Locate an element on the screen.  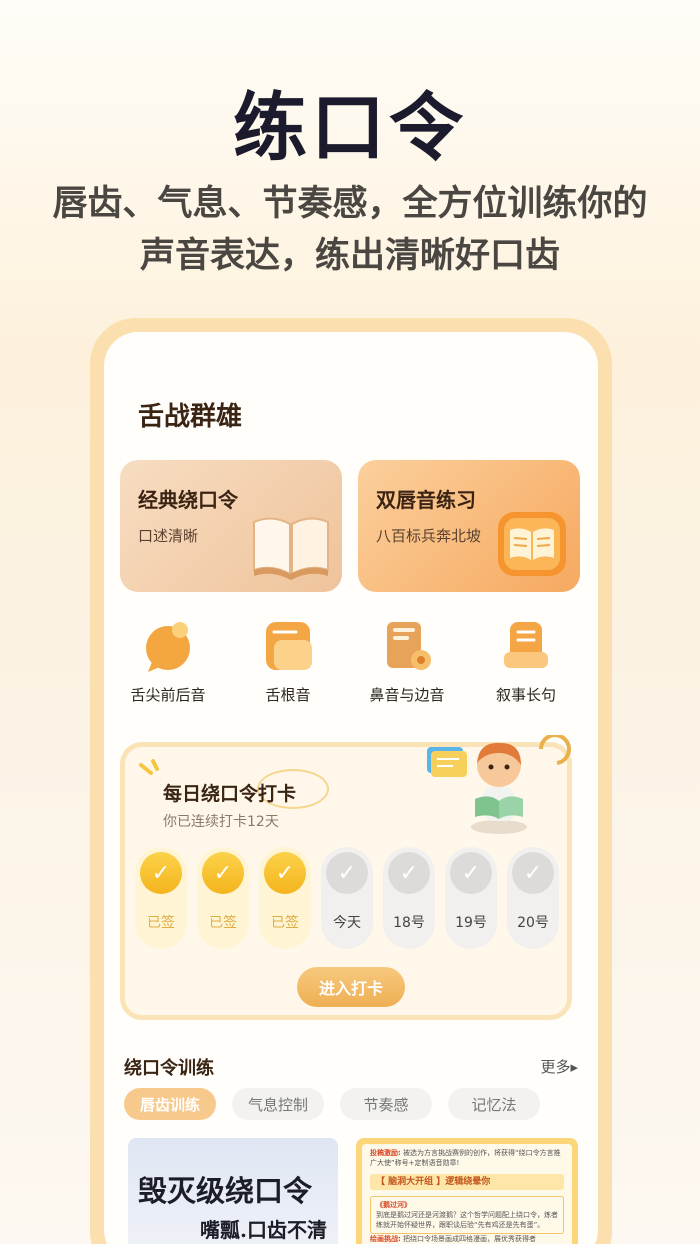
tab-breath: 气息控制 is located at coordinates (278, 1104).